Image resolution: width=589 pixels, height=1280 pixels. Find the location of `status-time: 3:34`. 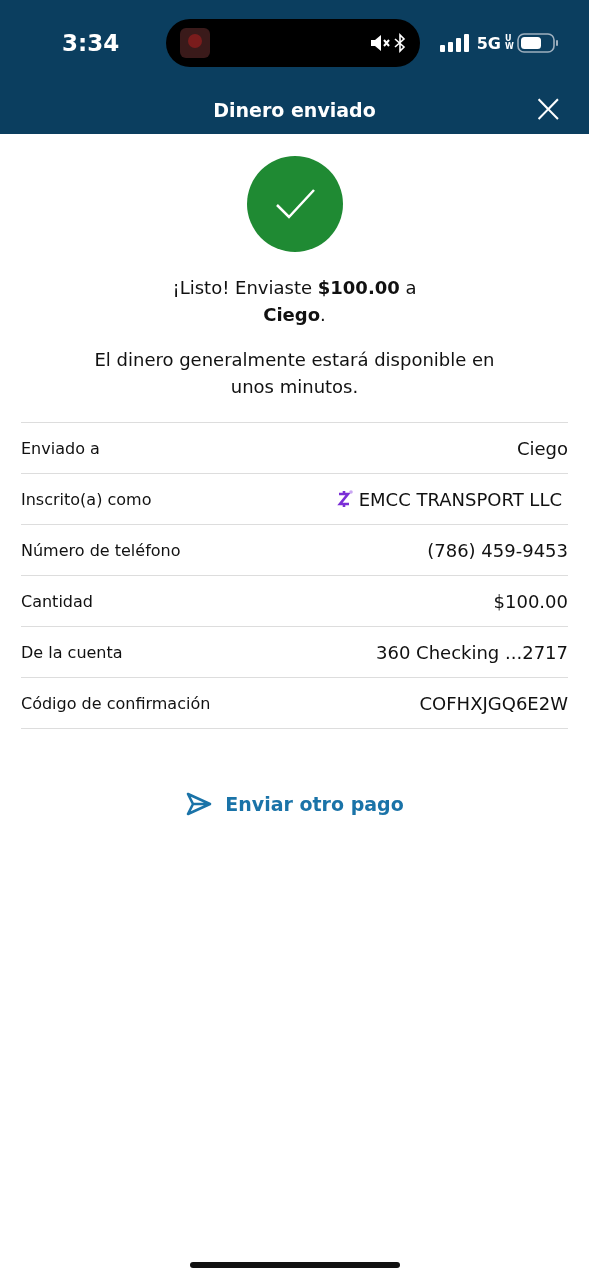

status-time: 3:34 is located at coordinates (91, 43).